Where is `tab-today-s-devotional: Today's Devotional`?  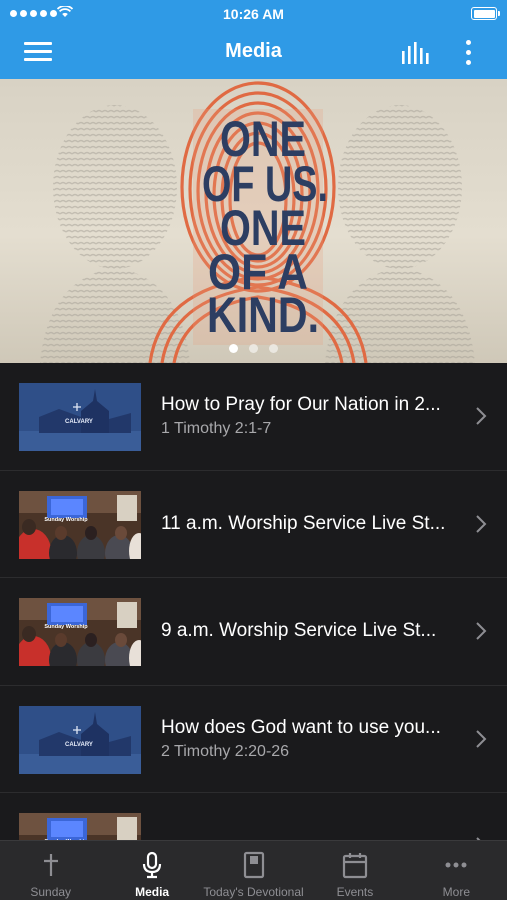
tab-today-s-devotional: Today's Devotional is located at coordinates (253, 870).